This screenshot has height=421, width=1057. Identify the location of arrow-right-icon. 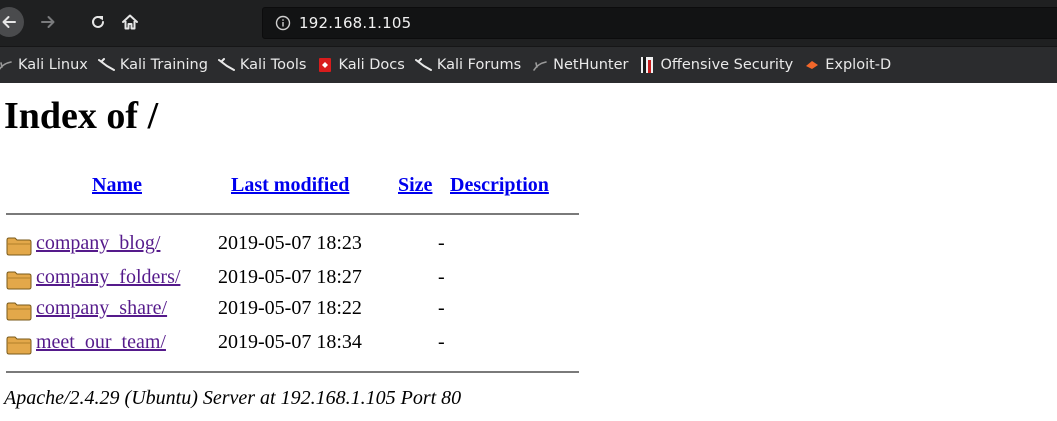
(48, 22).